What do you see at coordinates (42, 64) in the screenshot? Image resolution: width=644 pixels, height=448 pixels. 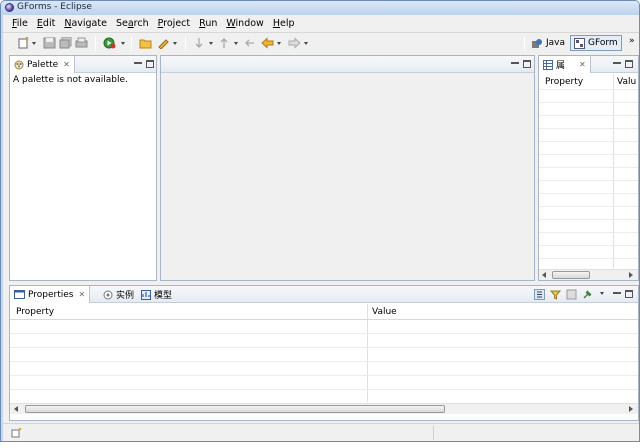 I see `tab-palette: Palette ✕` at bounding box center [42, 64].